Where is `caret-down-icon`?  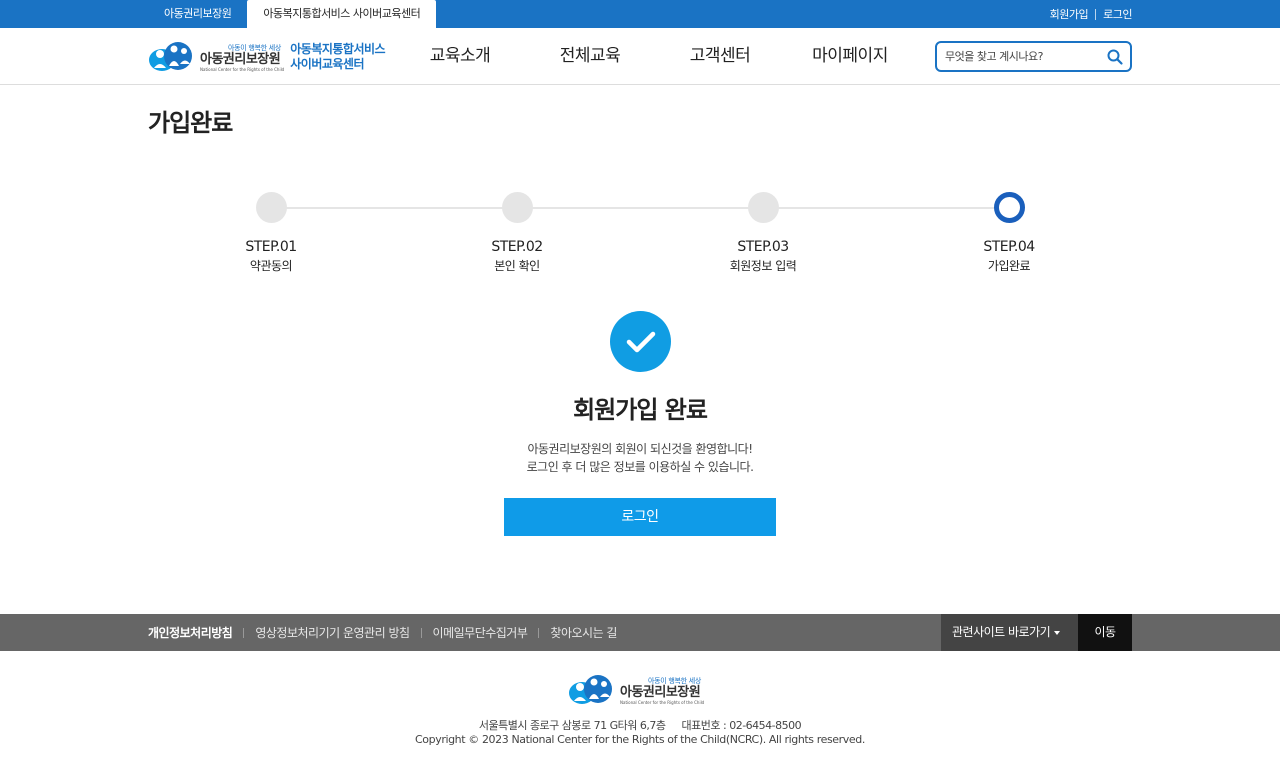 caret-down-icon is located at coordinates (1057, 632).